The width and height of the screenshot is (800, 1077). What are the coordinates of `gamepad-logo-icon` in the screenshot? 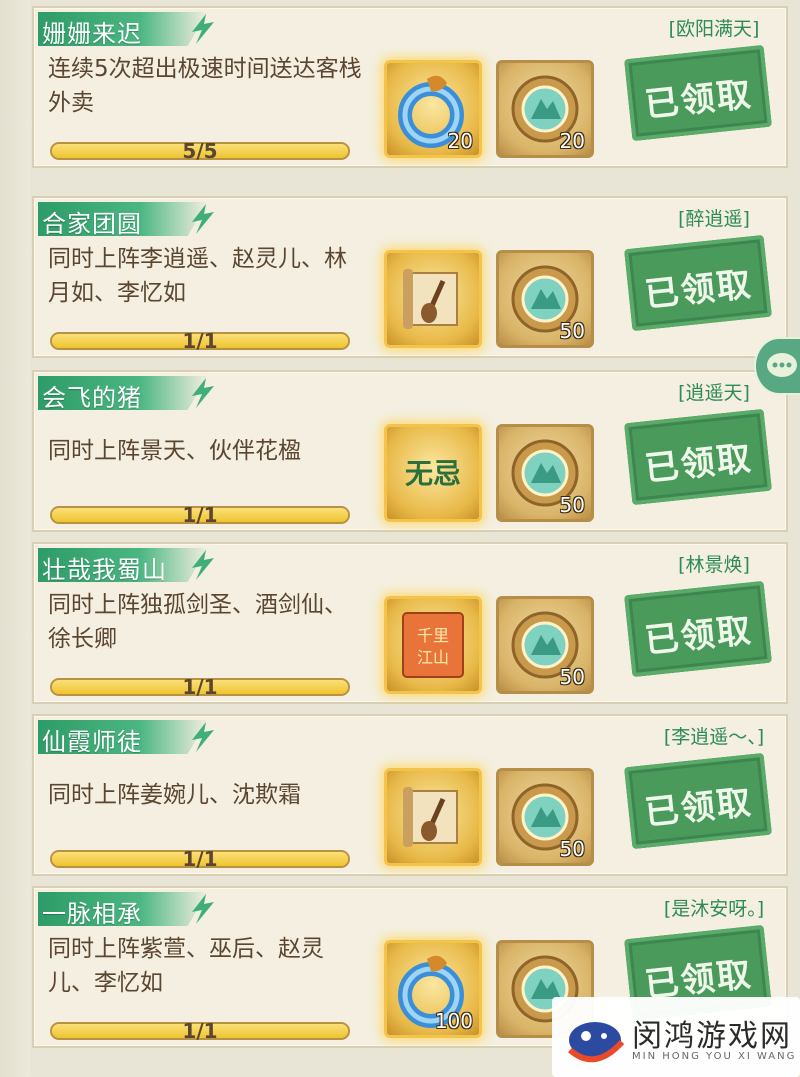 It's located at (596, 1042).